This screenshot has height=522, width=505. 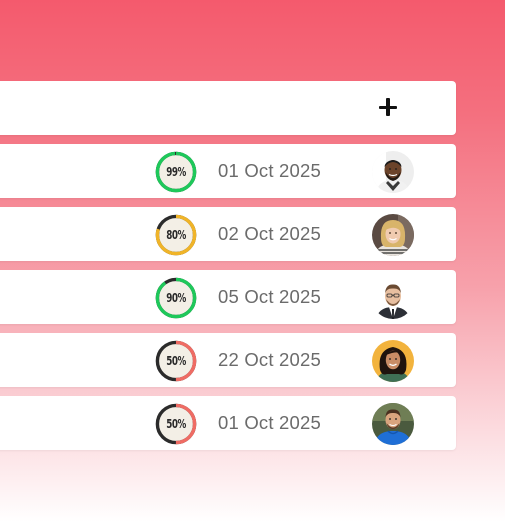 I want to click on date-label: 02 Oct 2025, so click(x=269, y=233).